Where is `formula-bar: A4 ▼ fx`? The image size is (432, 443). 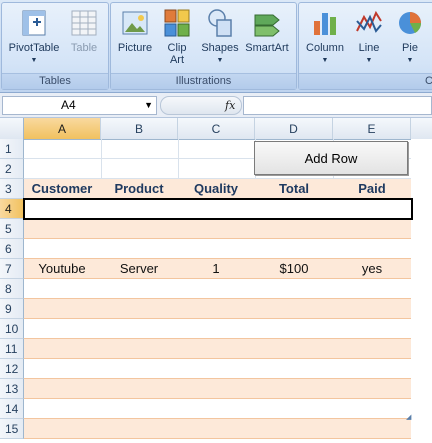
formula-bar: A4 ▼ fx is located at coordinates (216, 105).